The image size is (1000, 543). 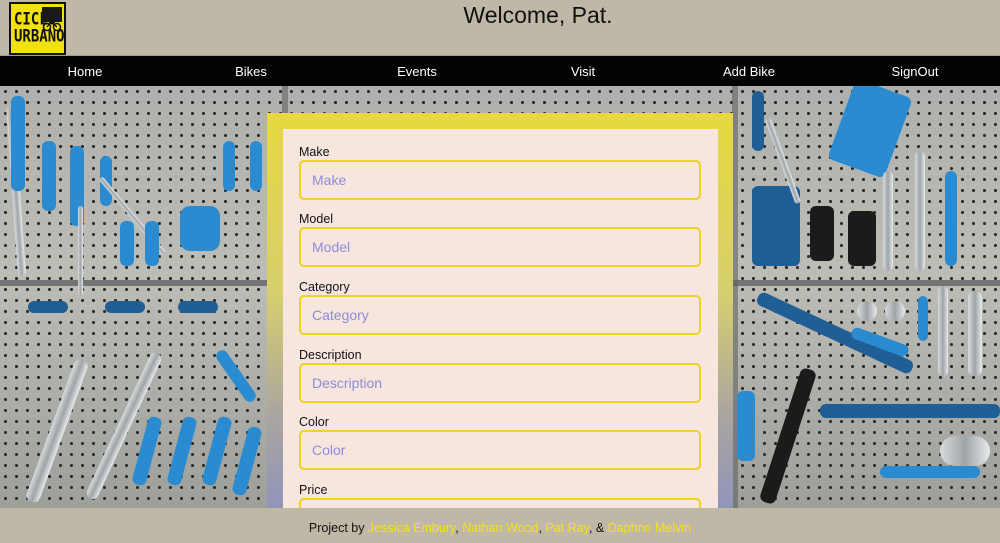 I want to click on footer-prefix: Project by, so click(x=338, y=528).